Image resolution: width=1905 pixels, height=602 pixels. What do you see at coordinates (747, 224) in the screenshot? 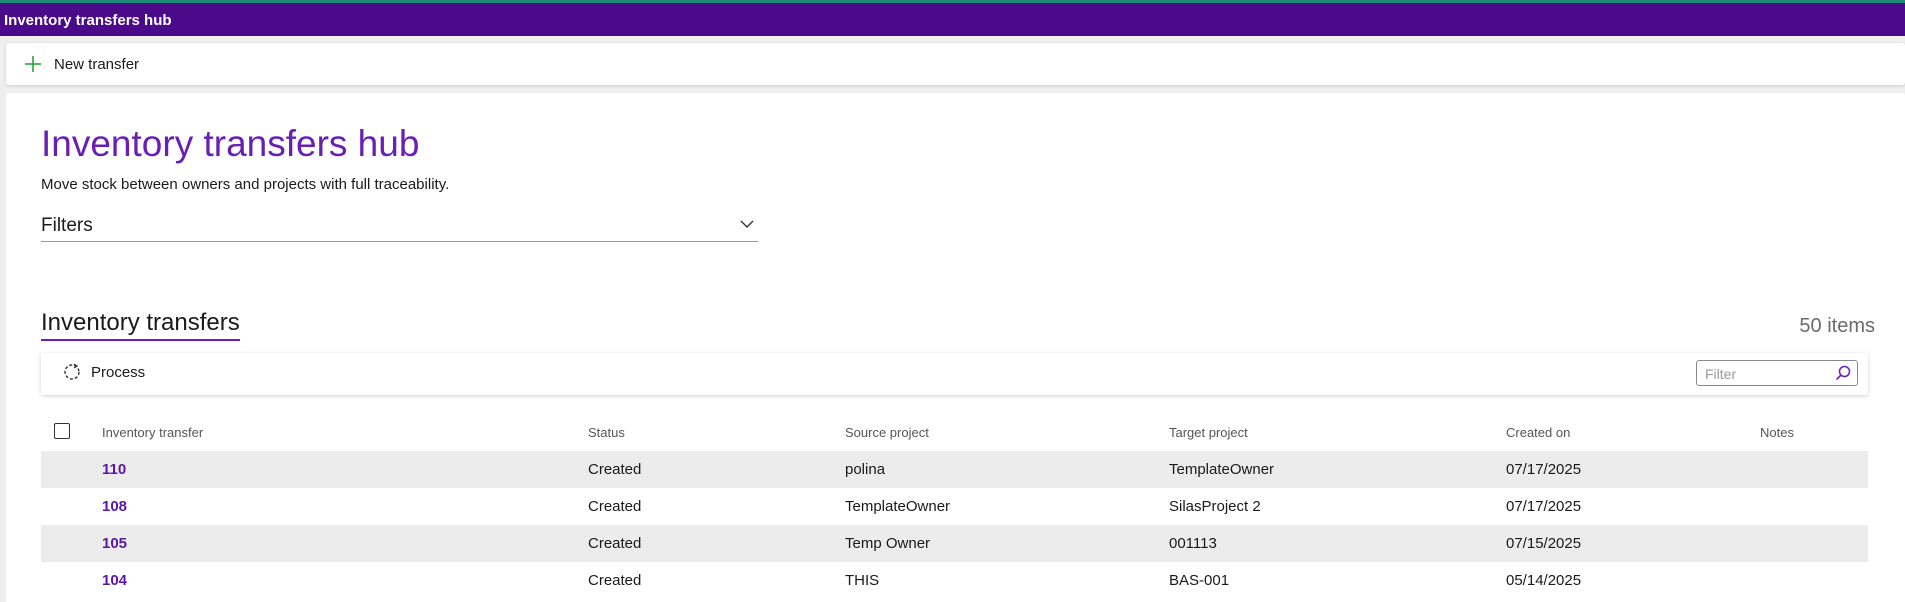
I see `chevron-down-icon` at bounding box center [747, 224].